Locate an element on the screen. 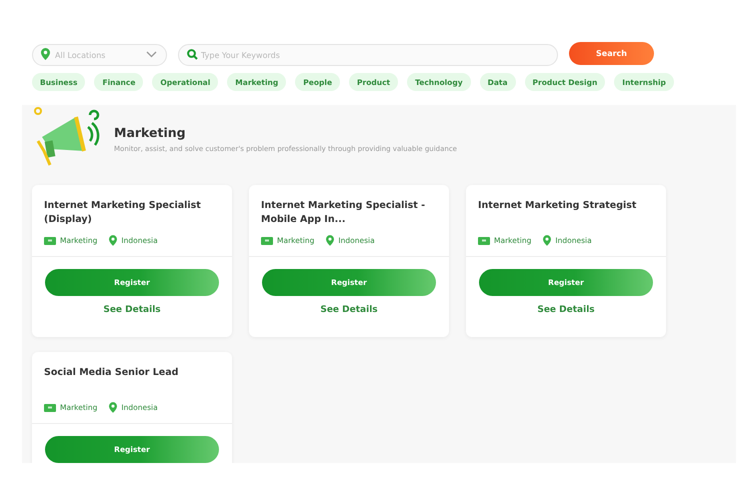  job-title: Social Media Senior Lead is located at coordinates (112, 373).